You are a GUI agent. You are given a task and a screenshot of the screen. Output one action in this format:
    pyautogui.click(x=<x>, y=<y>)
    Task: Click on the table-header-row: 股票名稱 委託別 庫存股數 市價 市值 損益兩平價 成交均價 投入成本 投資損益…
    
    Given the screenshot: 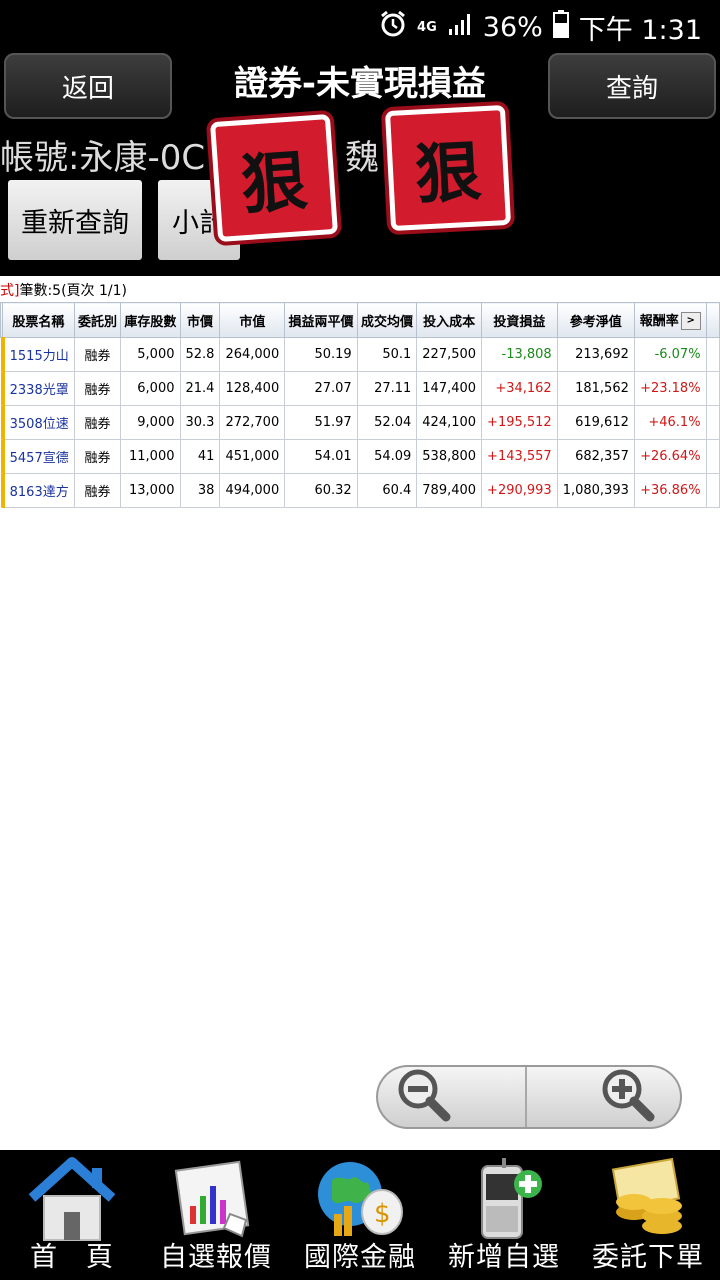 What is the action you would take?
    pyautogui.click(x=360, y=320)
    